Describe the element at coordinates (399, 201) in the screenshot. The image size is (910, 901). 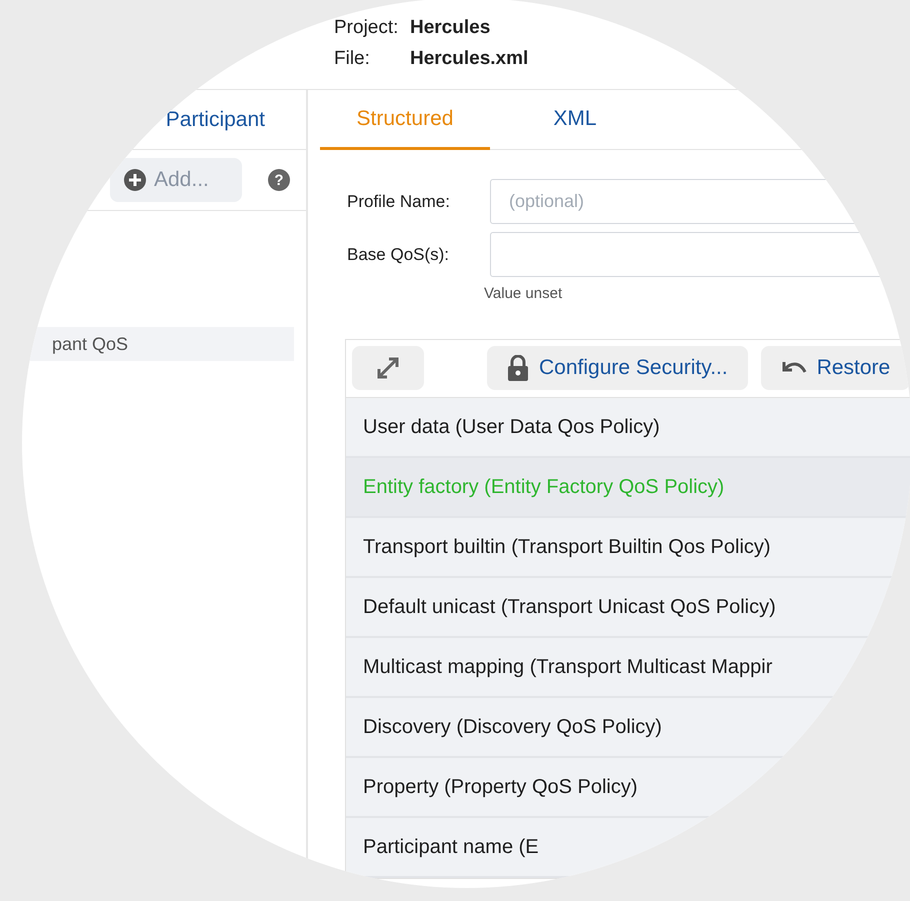
I see `field-label: Profile Name:` at that location.